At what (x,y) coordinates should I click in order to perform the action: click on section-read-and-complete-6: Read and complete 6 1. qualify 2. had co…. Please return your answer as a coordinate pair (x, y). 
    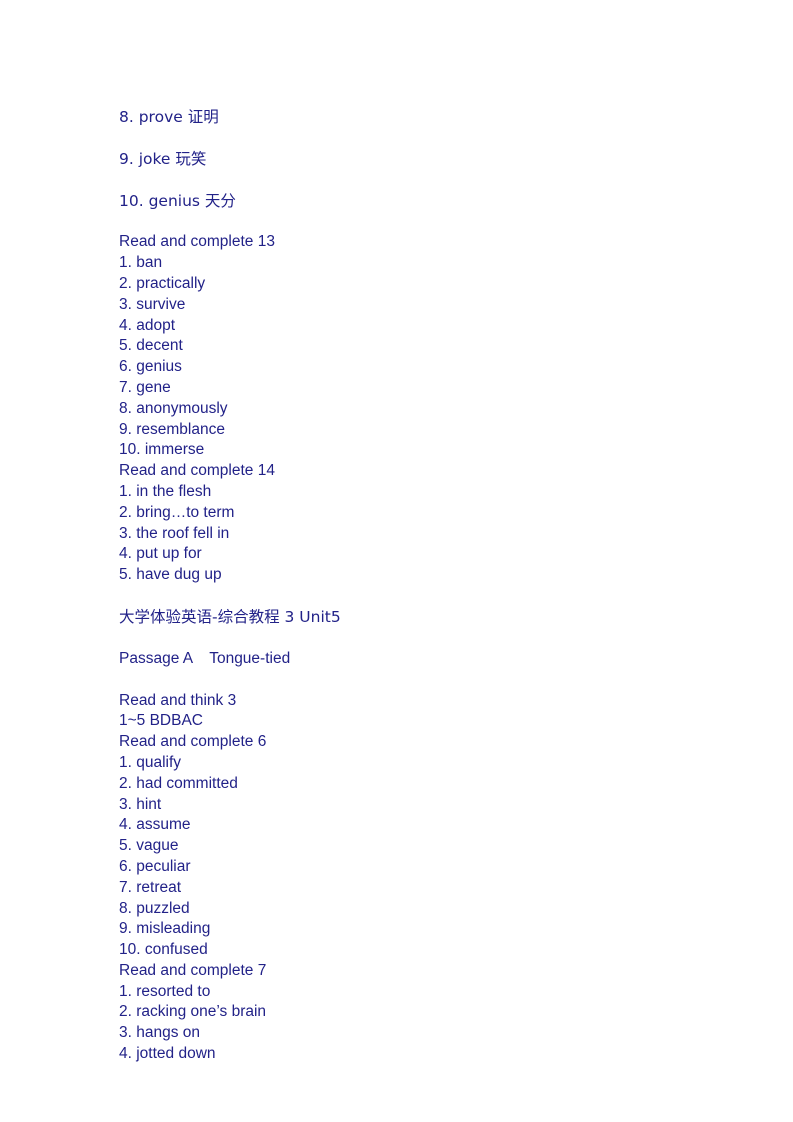
    Looking at the image, I should click on (399, 846).